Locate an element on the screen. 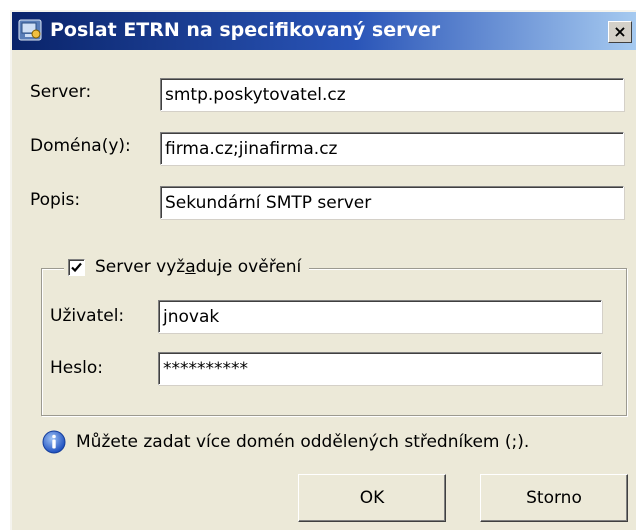 This screenshot has width=638, height=532. user-input-value: jnovak is located at coordinates (191, 316).